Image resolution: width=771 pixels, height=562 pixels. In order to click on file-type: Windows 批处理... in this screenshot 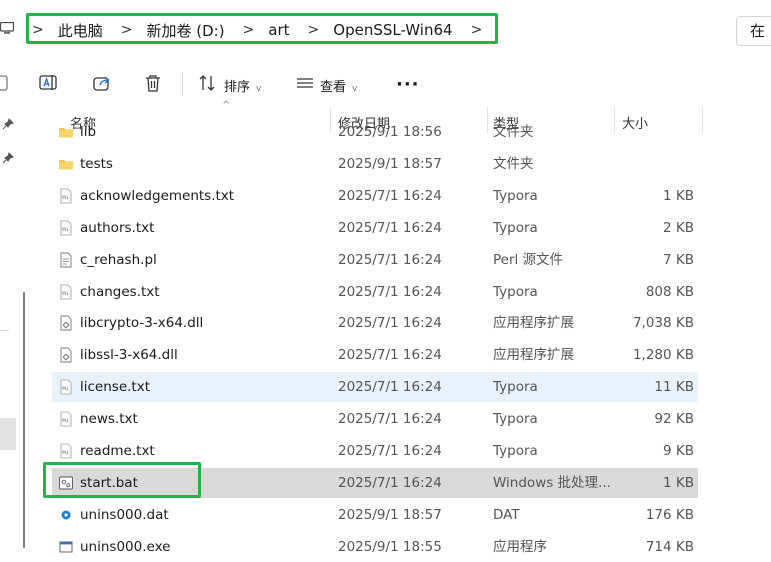, I will do `click(552, 482)`.